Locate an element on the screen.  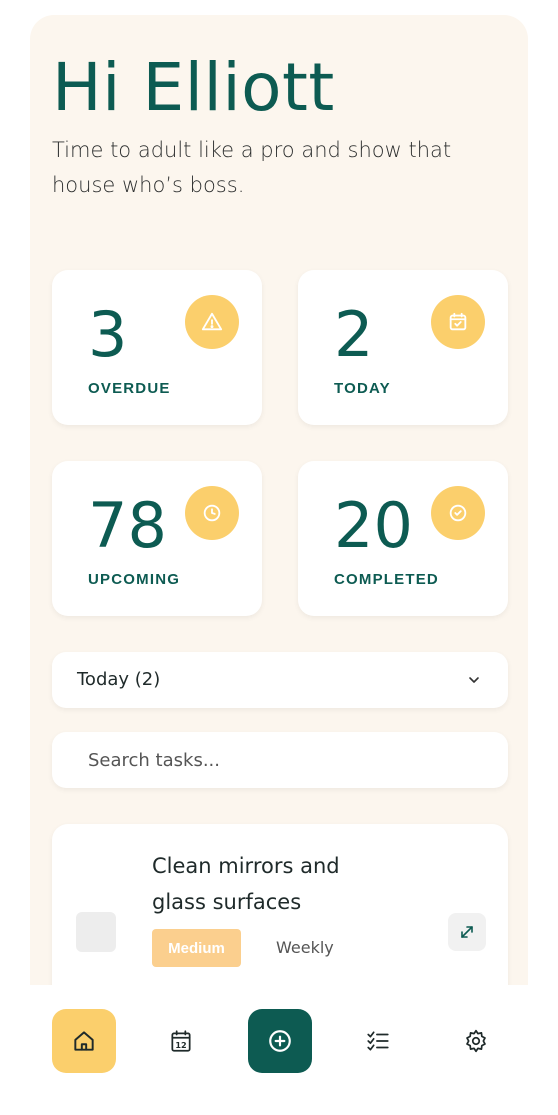
search-box is located at coordinates (280, 760).